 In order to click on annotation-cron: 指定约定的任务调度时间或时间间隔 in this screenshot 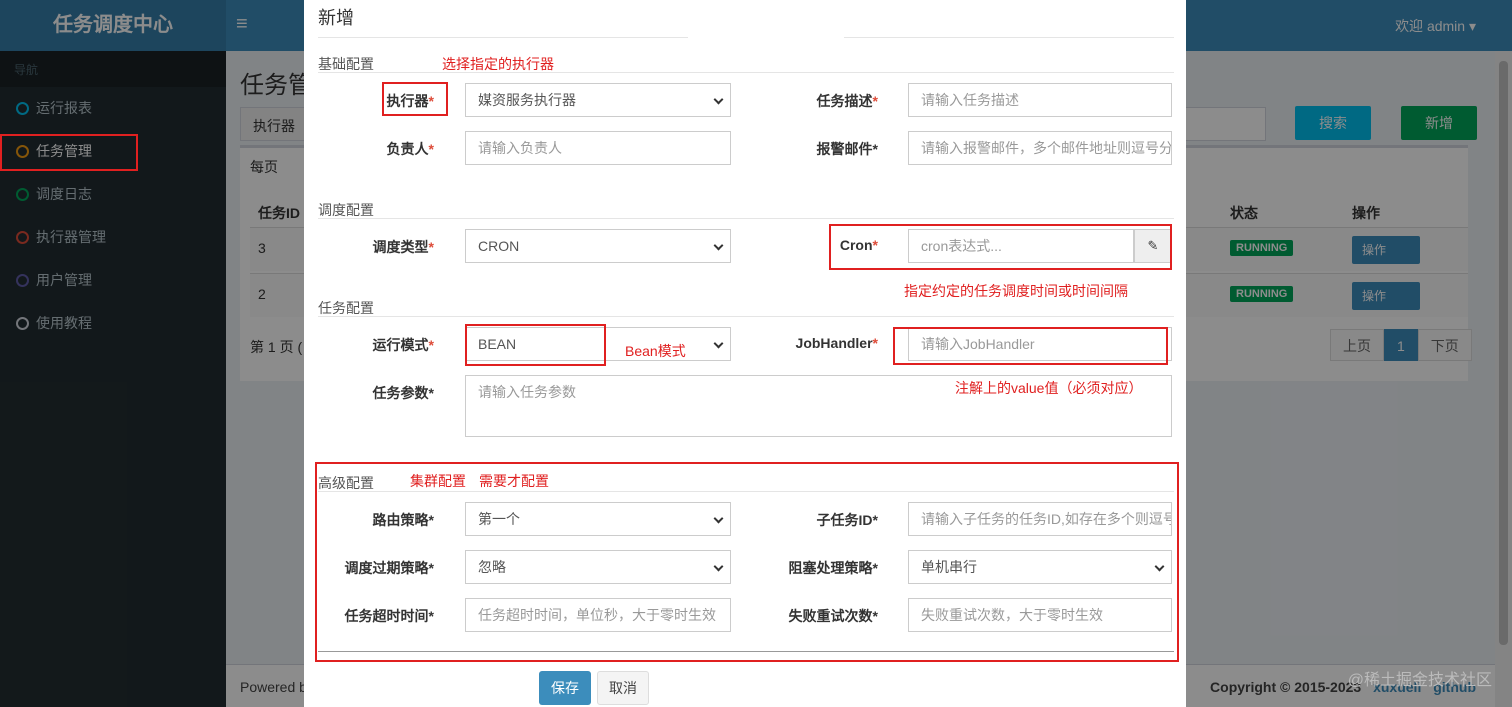, I will do `click(1016, 291)`.